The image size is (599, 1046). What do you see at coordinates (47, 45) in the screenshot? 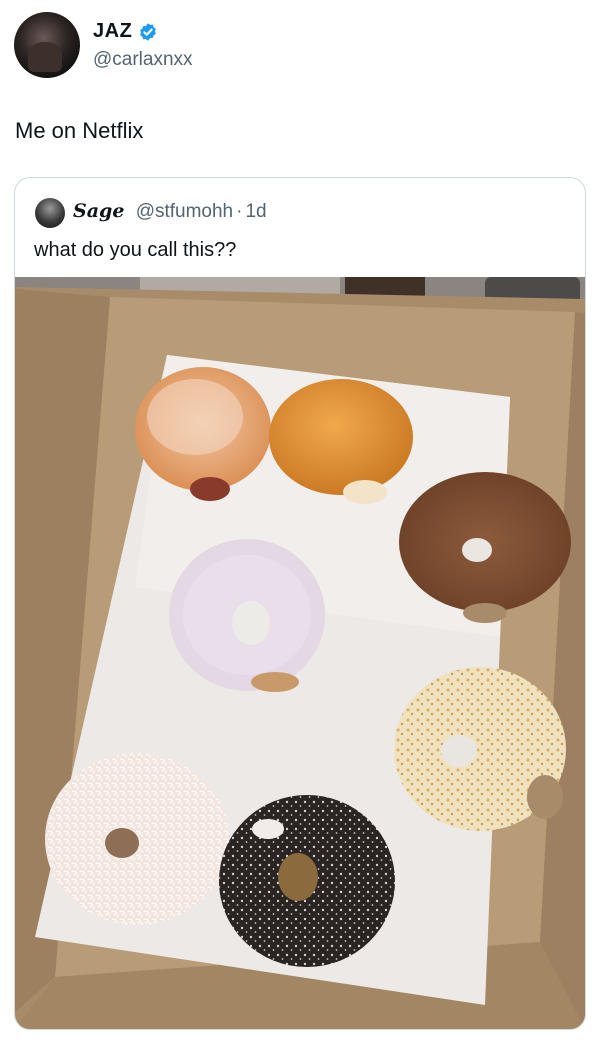
I see `author-avatar` at bounding box center [47, 45].